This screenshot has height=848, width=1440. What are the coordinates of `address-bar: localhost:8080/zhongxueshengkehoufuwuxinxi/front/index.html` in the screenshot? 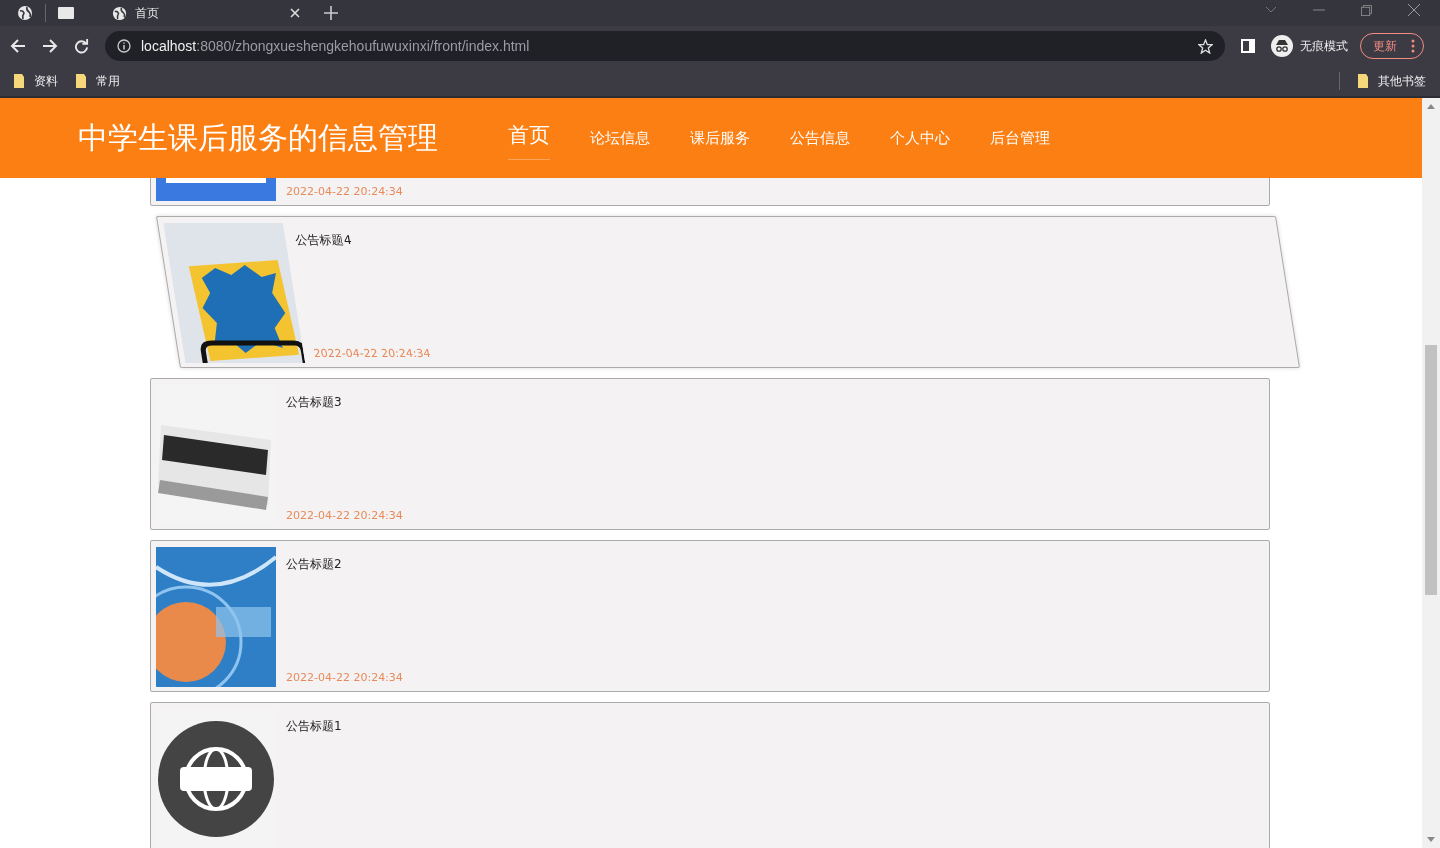 It's located at (665, 46).